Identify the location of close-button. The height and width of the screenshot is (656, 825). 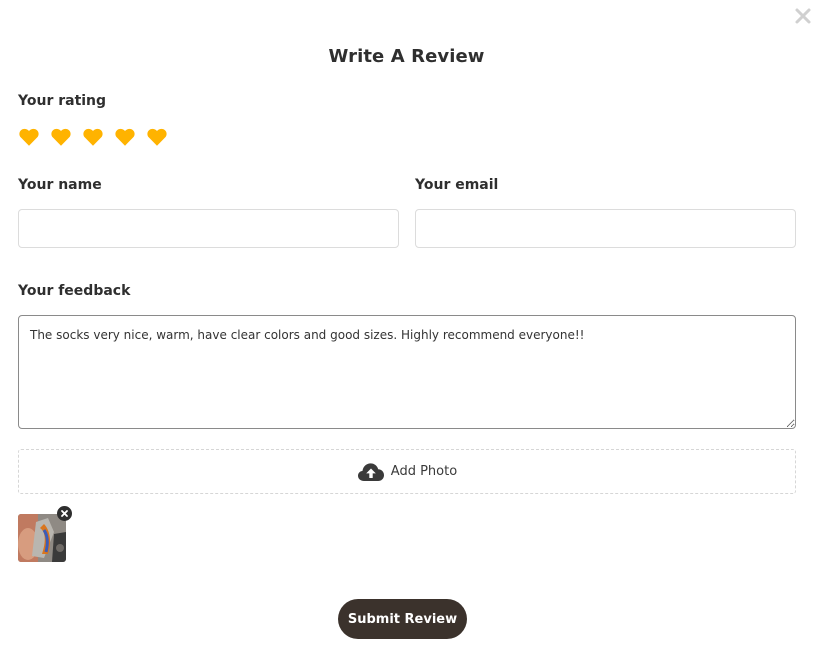
(803, 16).